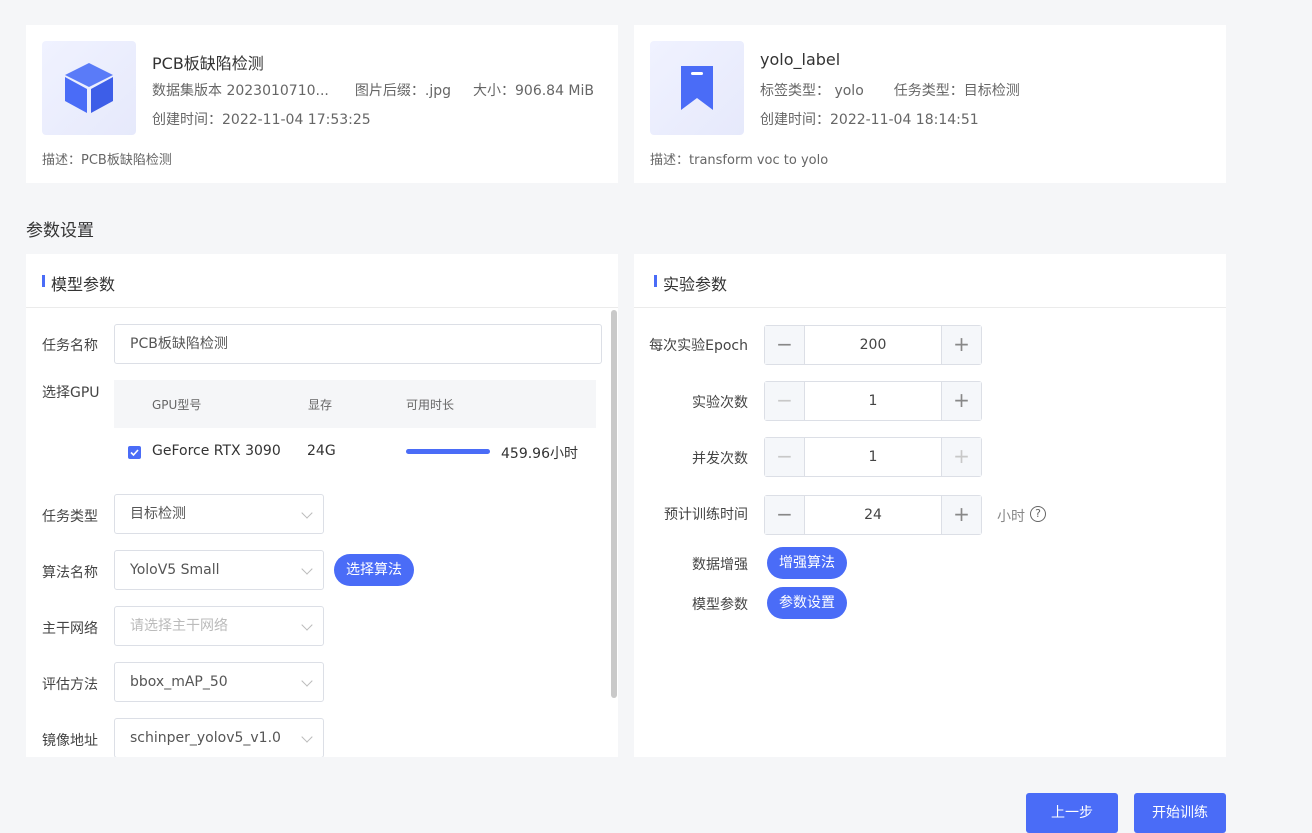  Describe the element at coordinates (60, 231) in the screenshot. I see `section-title: 参数设置` at that location.